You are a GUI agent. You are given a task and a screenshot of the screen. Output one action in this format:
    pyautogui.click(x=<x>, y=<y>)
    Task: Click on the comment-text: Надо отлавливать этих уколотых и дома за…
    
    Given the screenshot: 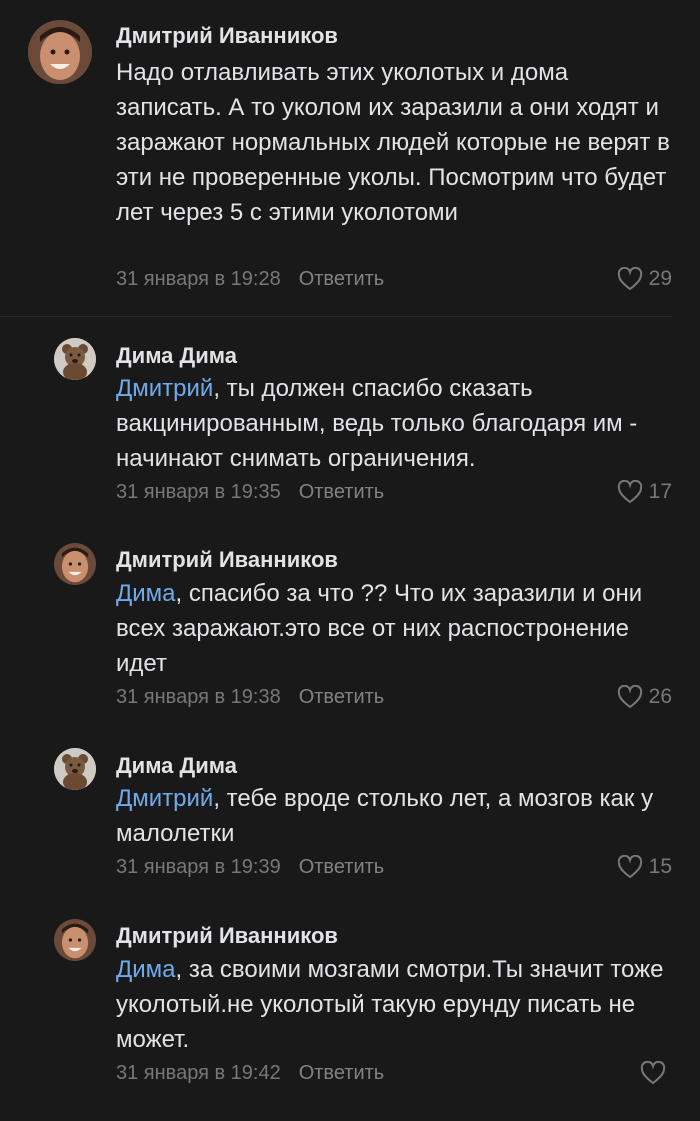 What is the action you would take?
    pyautogui.click(x=393, y=142)
    